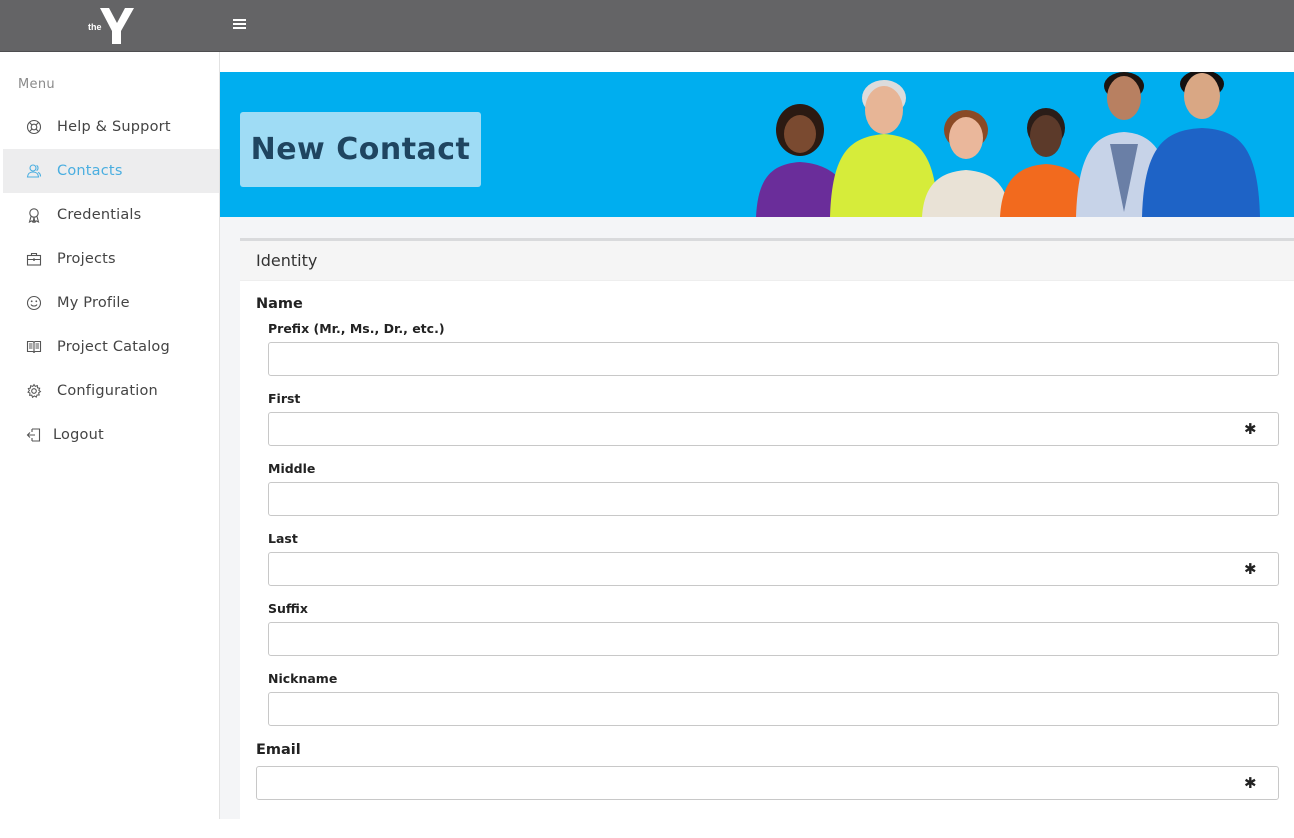 This screenshot has width=1294, height=838. What do you see at coordinates (773, 499) in the screenshot?
I see `middle-name-input` at bounding box center [773, 499].